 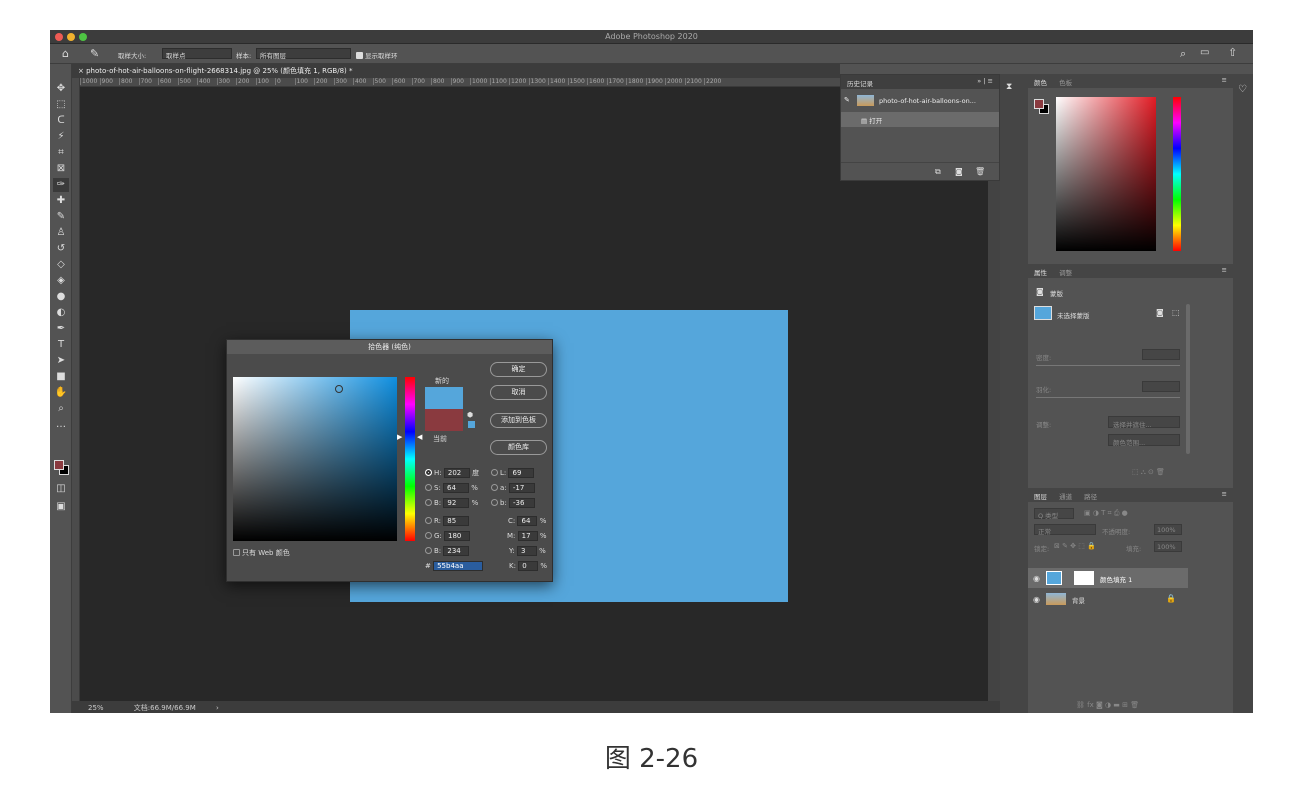 What do you see at coordinates (1065, 83) in the screenshot?
I see `swatches-tab: 色板` at bounding box center [1065, 83].